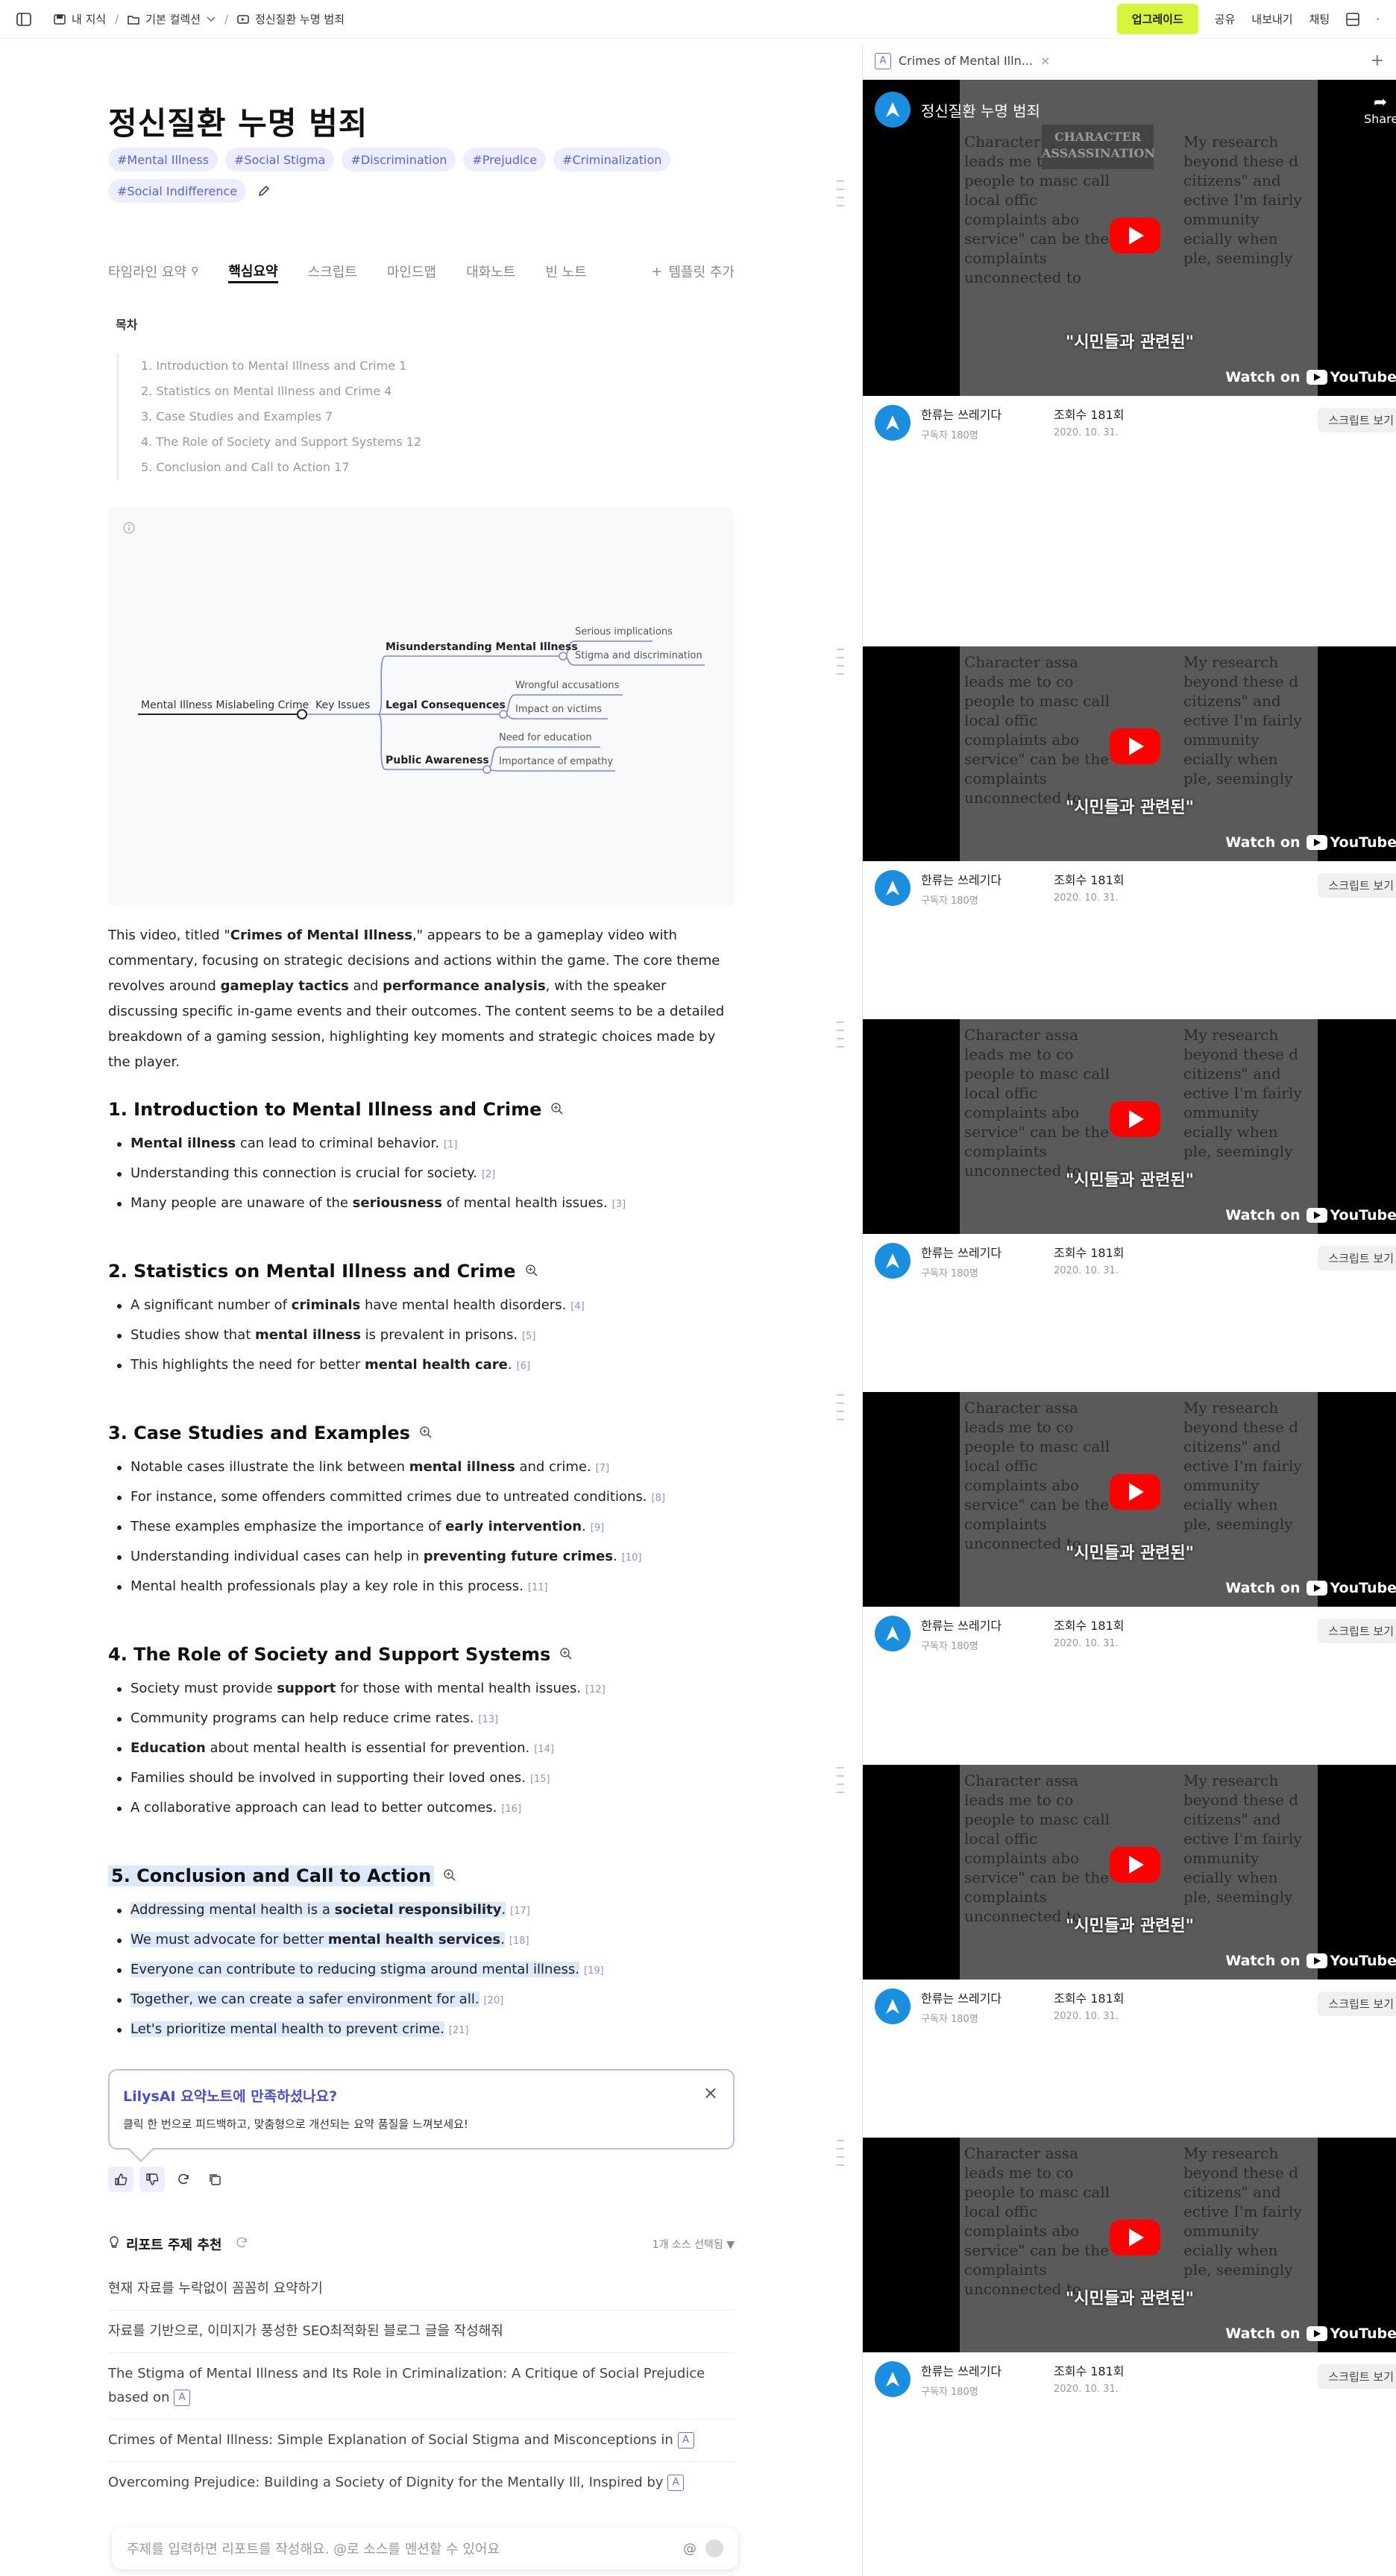  Describe the element at coordinates (459, 2030) in the screenshot. I see `timestamp-reference: [21]` at that location.